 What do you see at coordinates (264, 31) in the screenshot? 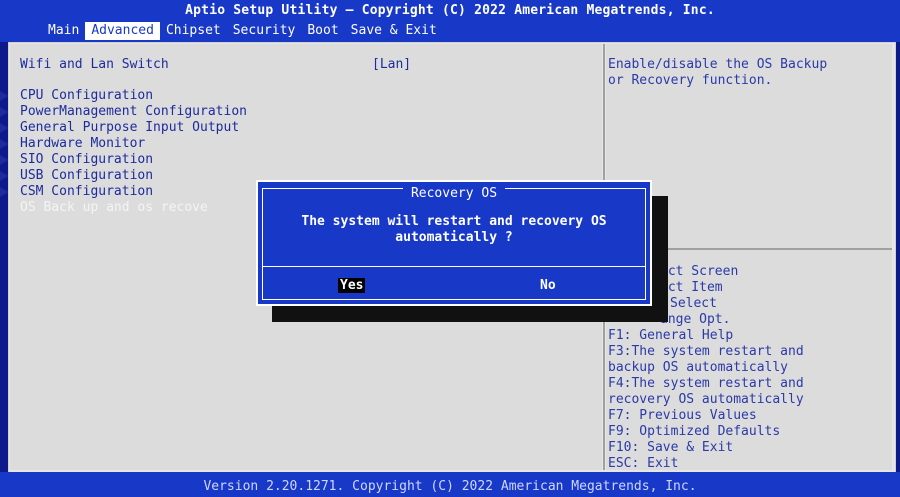
I see `tab-security: Security` at bounding box center [264, 31].